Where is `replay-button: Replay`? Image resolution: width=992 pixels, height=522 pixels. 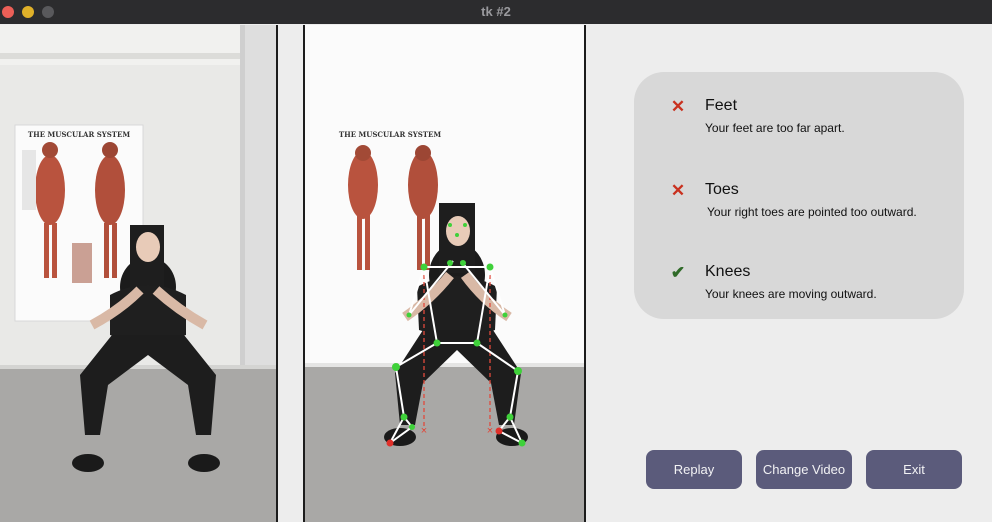 replay-button: Replay is located at coordinates (694, 469).